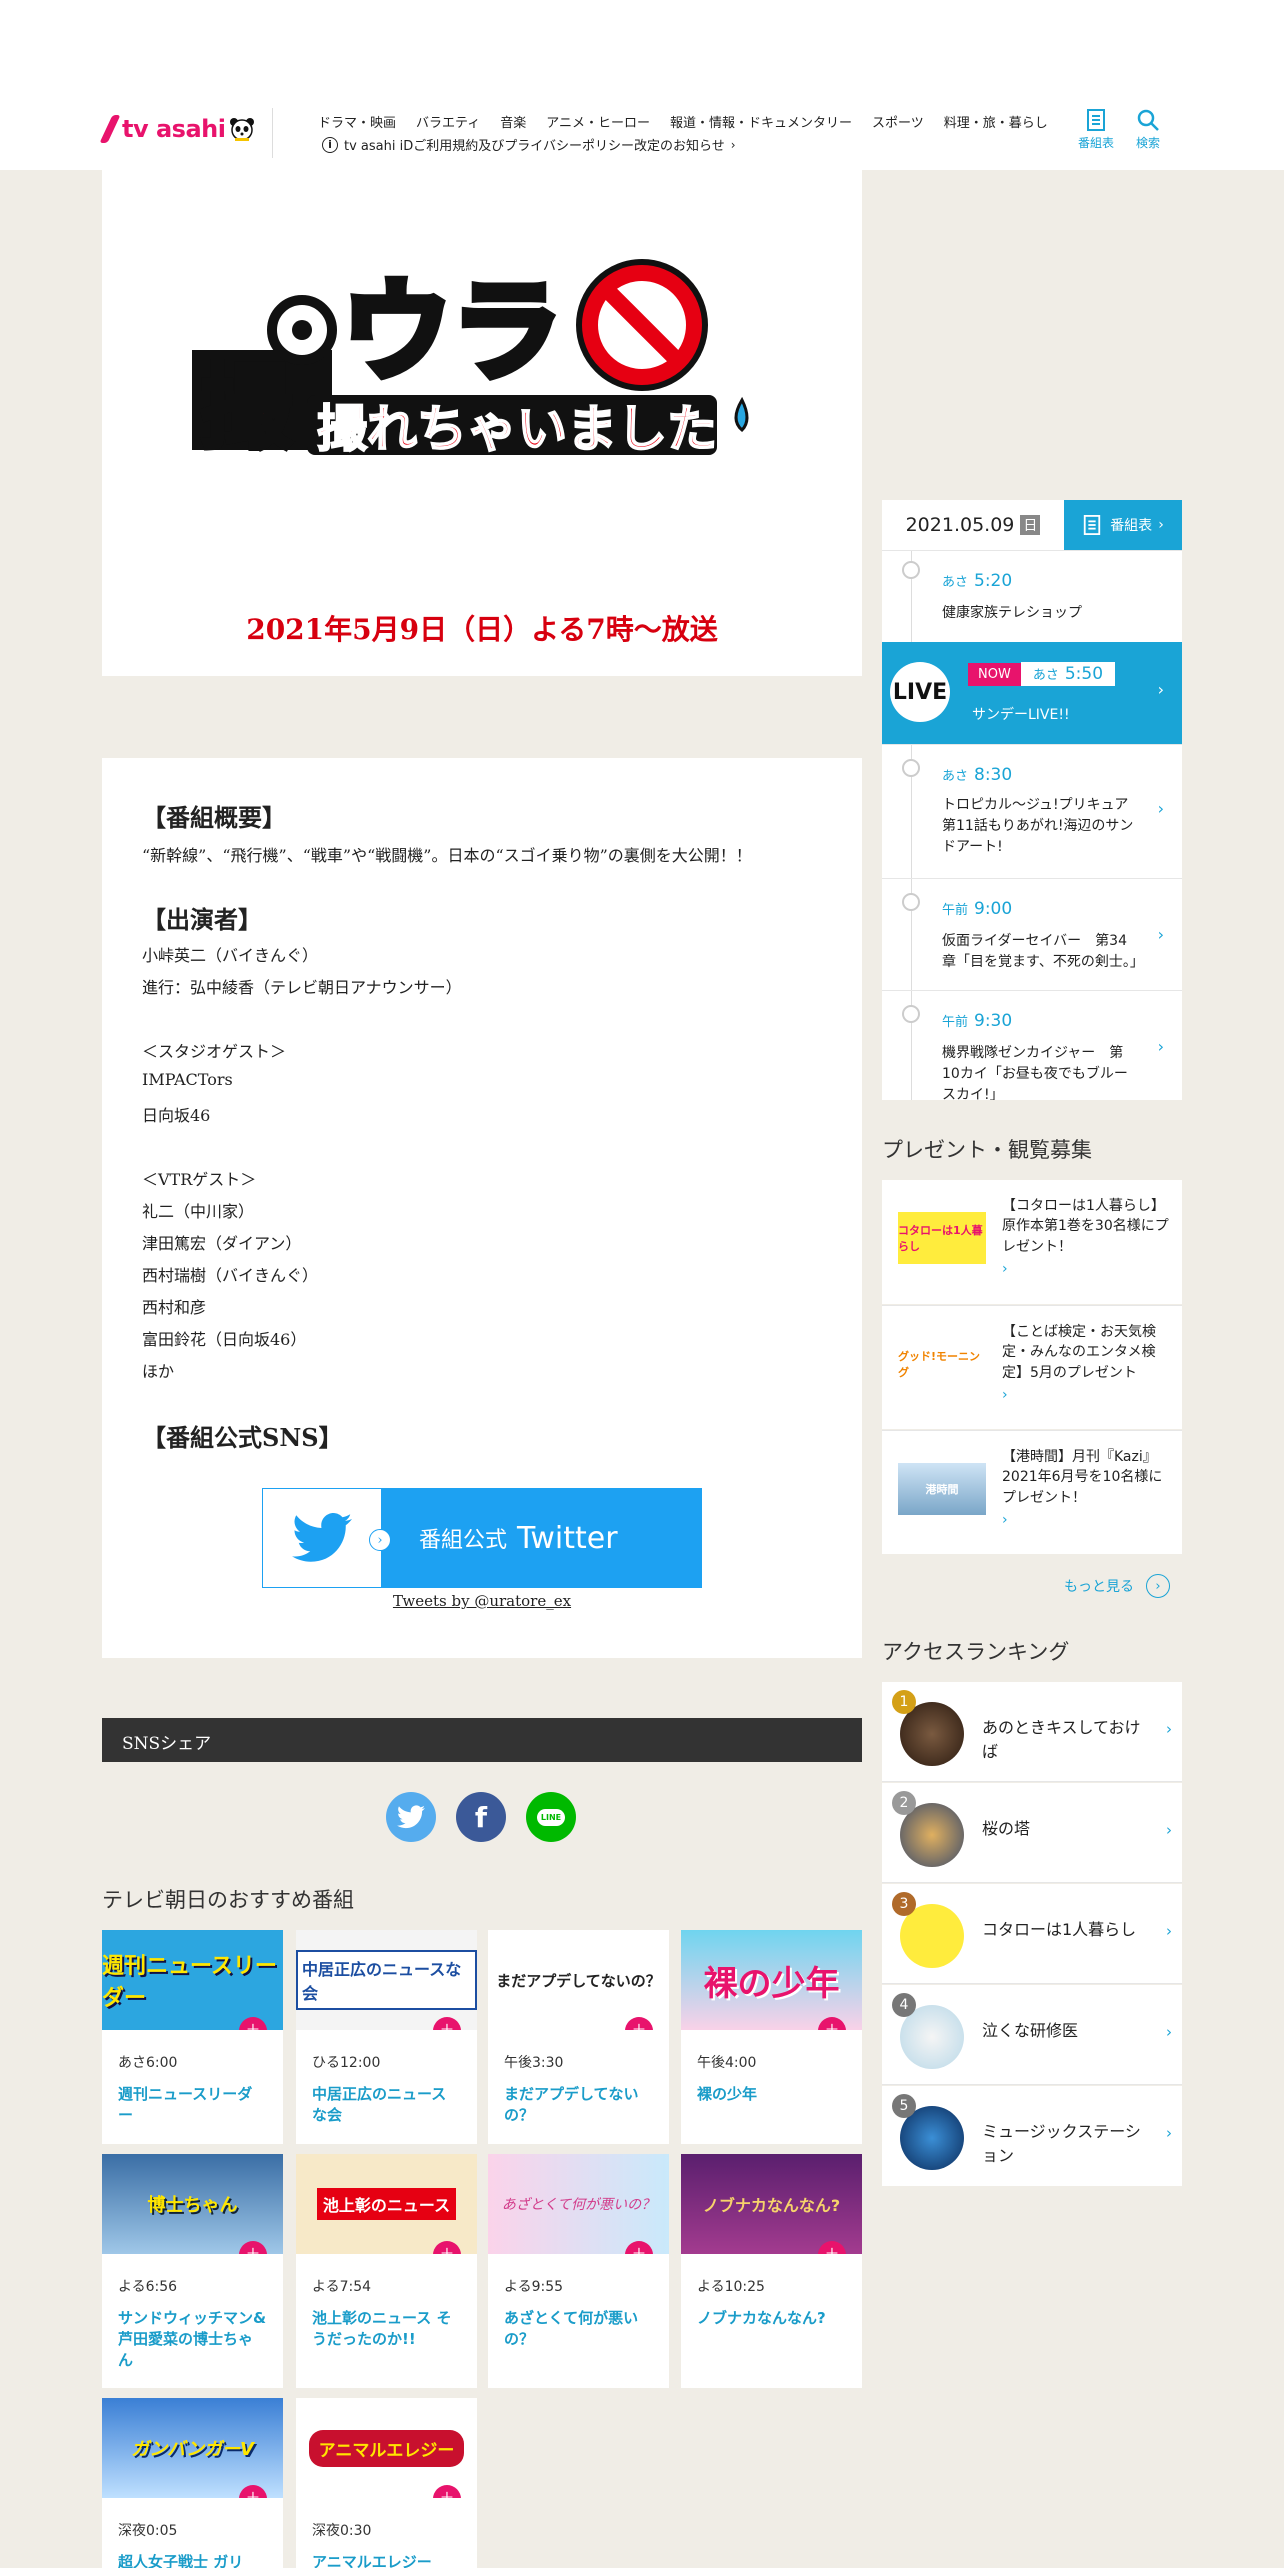 The width and height of the screenshot is (1284, 2568). I want to click on tweets-by-link: Tweets by @uratore_ex, so click(482, 1601).